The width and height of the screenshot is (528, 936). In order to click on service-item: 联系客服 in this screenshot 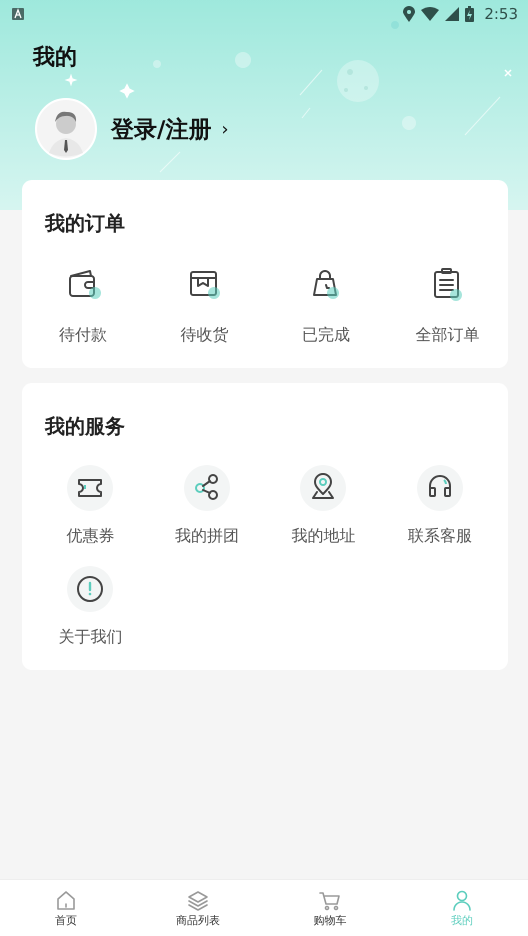, I will do `click(440, 536)`.